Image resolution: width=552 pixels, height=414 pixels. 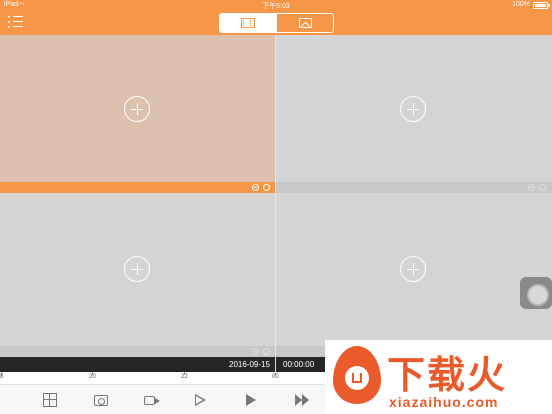 I want to click on step-forward-icon, so click(x=201, y=400).